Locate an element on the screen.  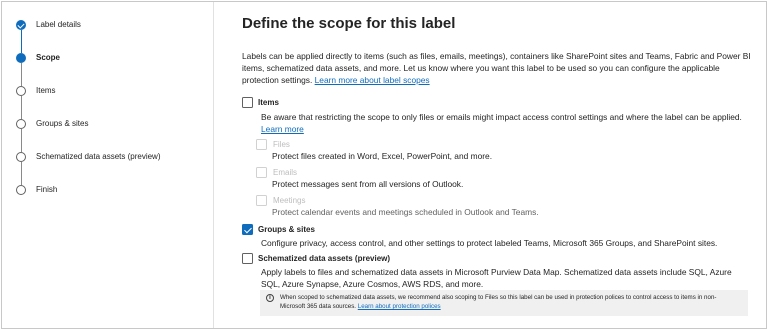
schematized-data-assets-checkbox is located at coordinates (247, 258).